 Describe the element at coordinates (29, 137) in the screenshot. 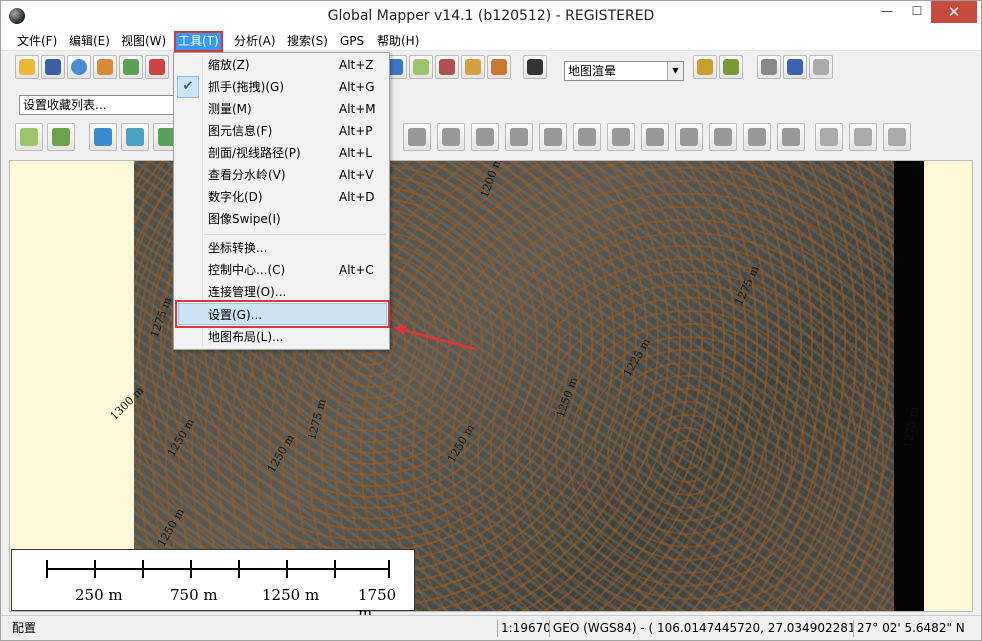

I see `digitize-area-button` at that location.